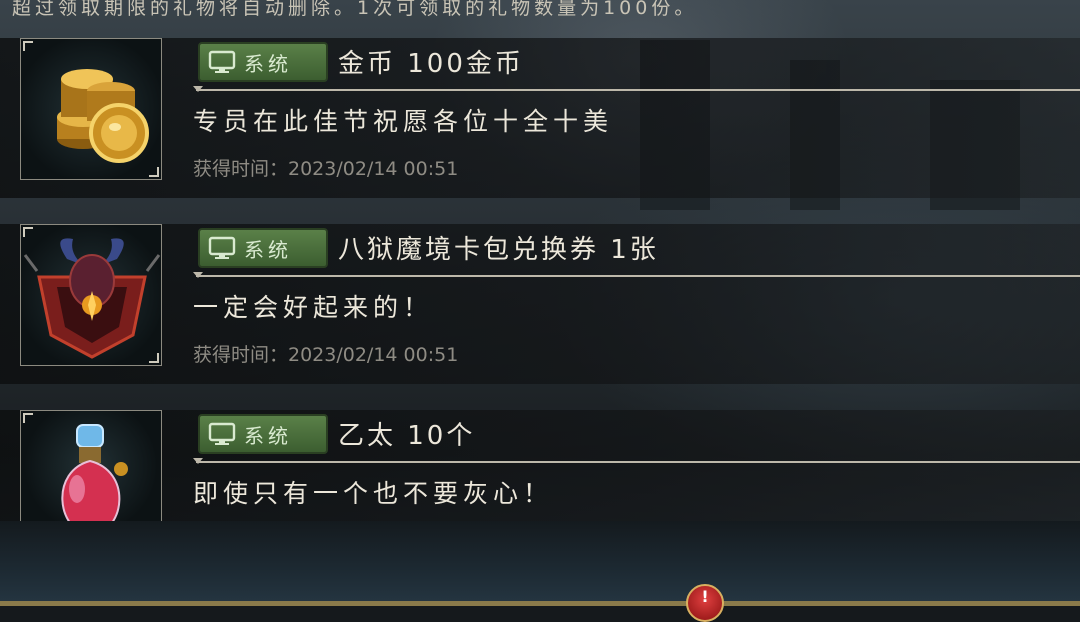 This screenshot has height=622, width=1080. Describe the element at coordinates (373, 493) in the screenshot. I see `mail-message: 即使只有一个也不要灰心！` at that location.